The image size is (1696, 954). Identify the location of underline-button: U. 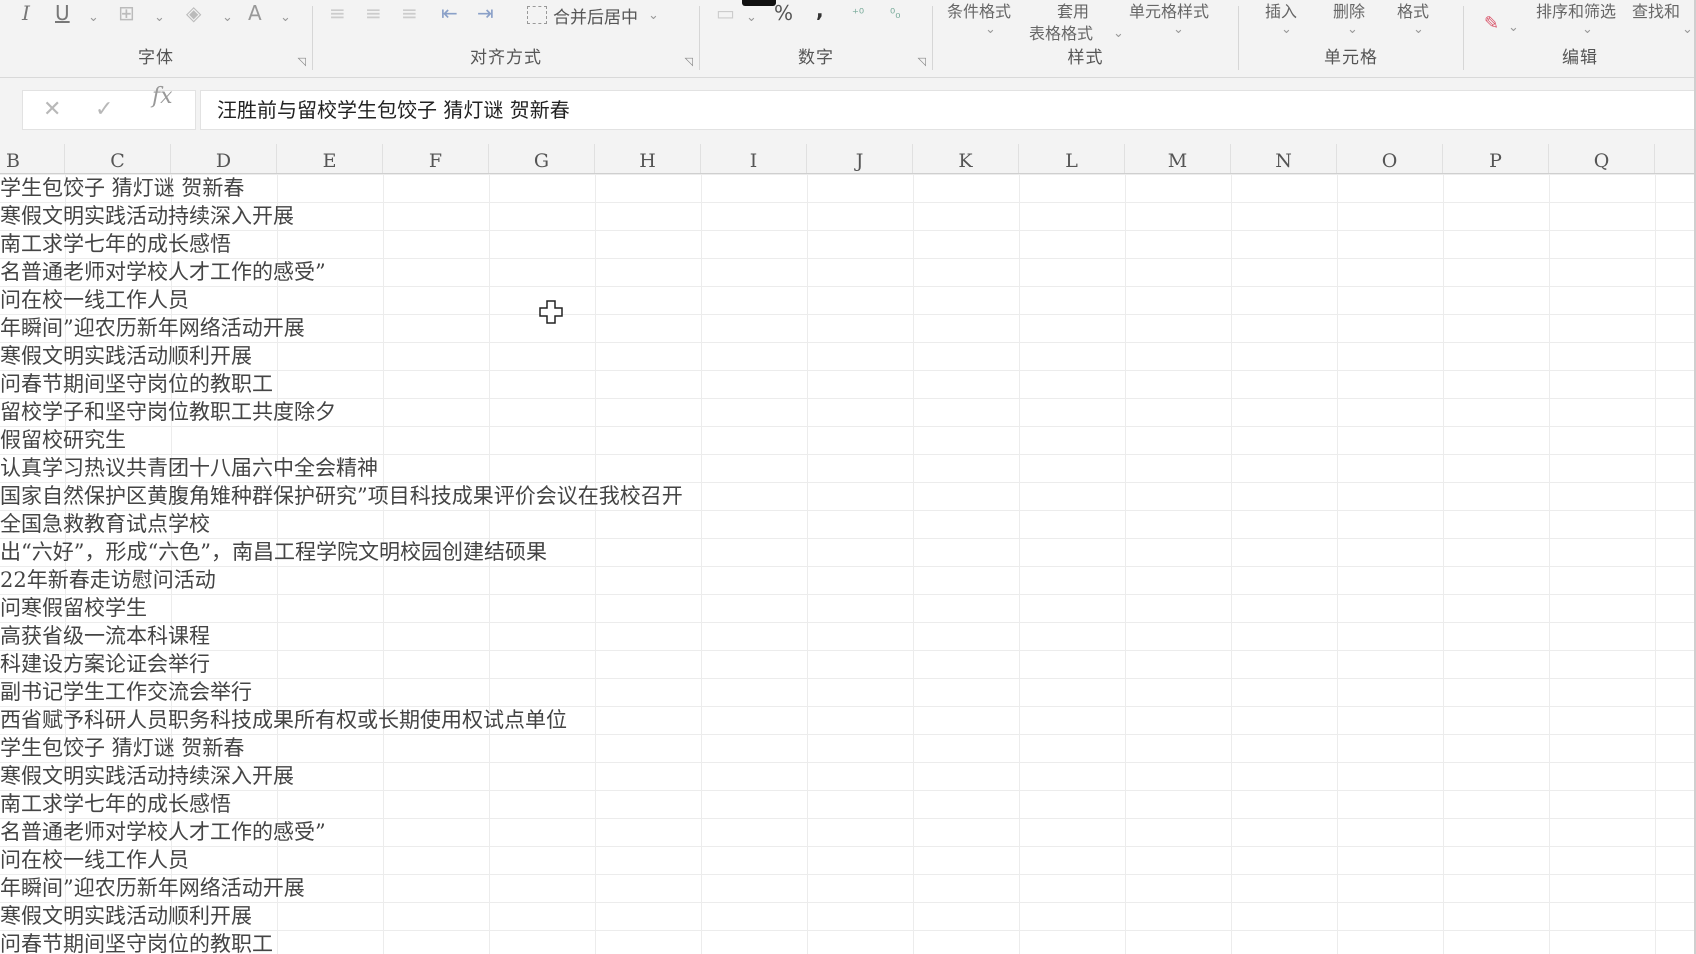
(62, 13).